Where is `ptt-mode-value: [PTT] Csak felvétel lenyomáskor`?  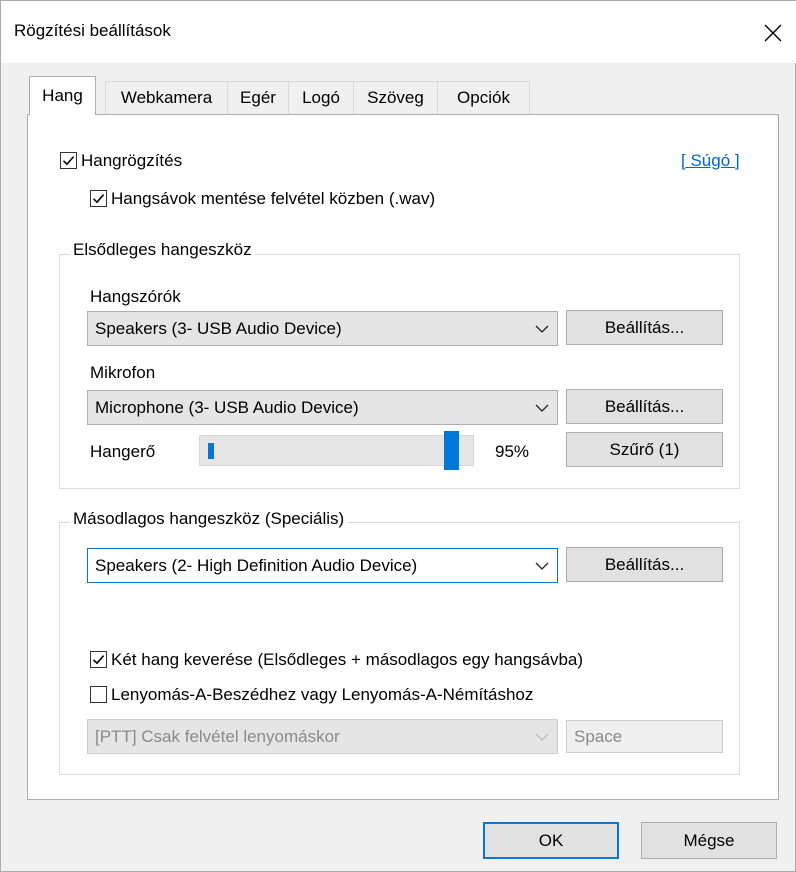 ptt-mode-value: [PTT] Csak felvétel lenyomáskor is located at coordinates (217, 736).